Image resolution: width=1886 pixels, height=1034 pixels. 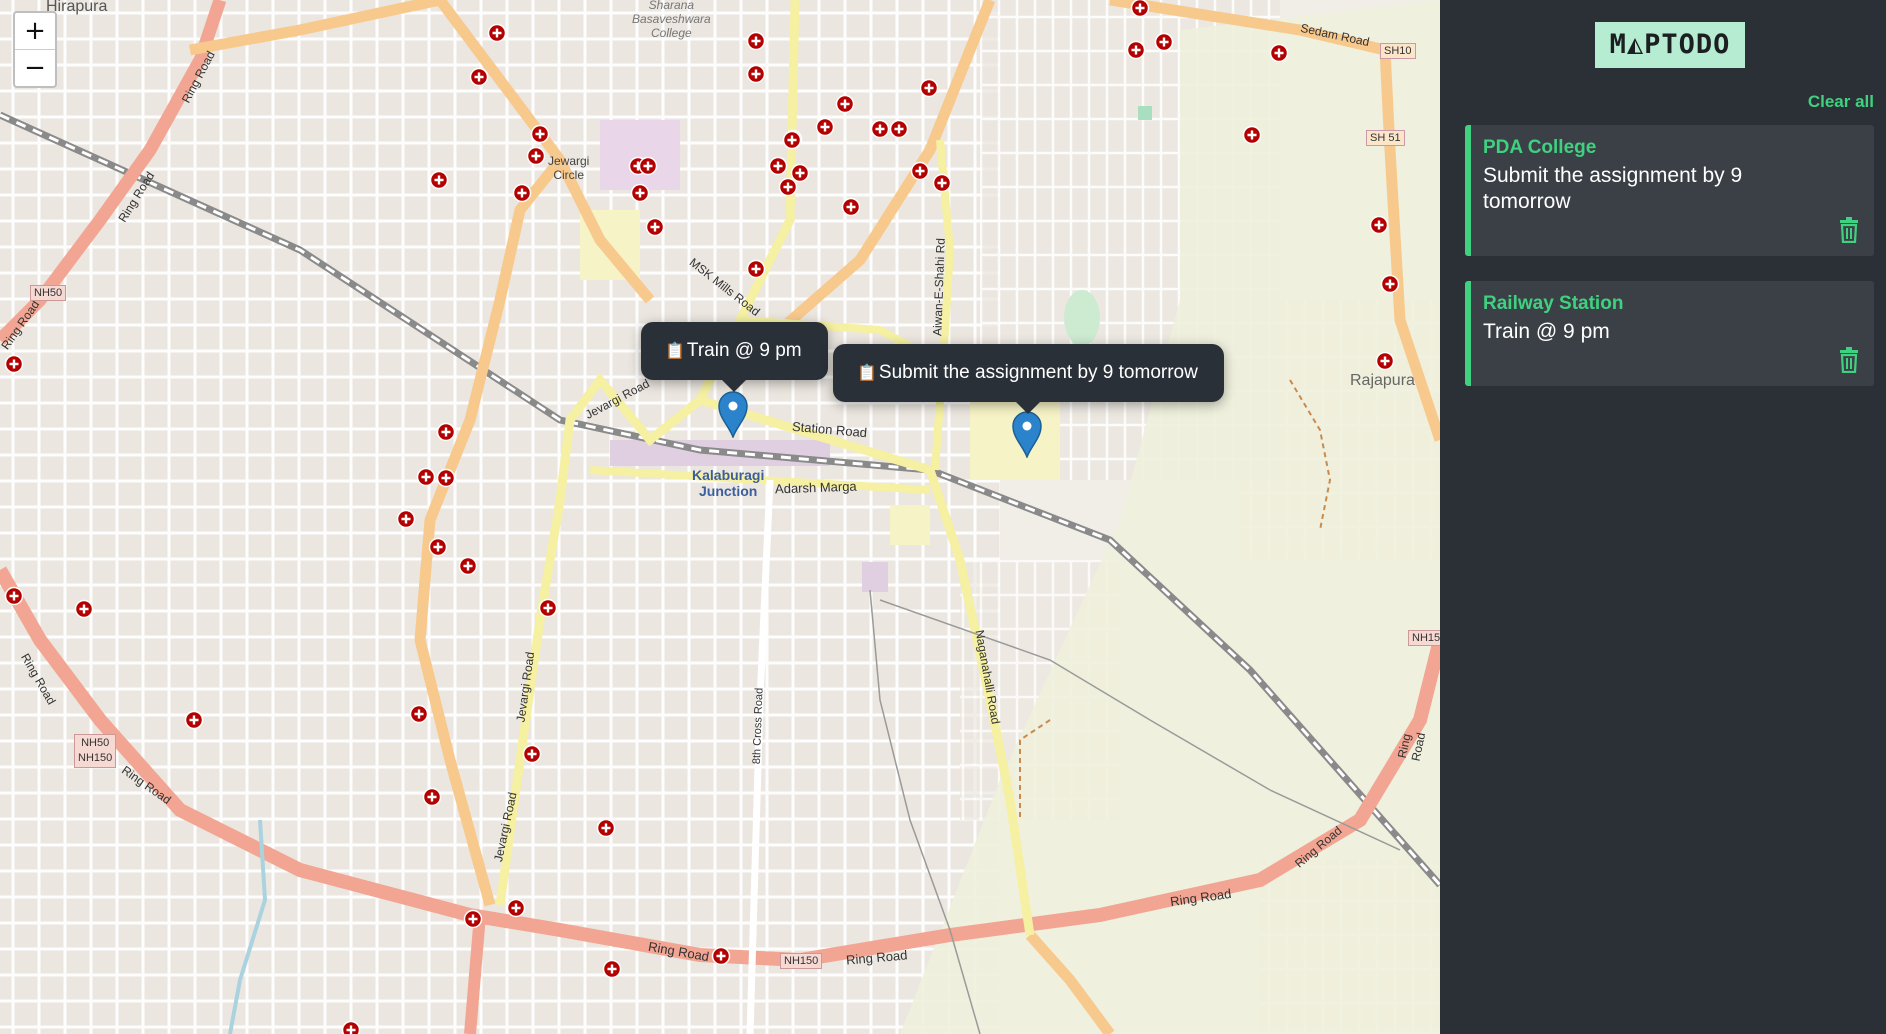 I want to click on clear-all-button: Clear all, so click(x=1841, y=102).